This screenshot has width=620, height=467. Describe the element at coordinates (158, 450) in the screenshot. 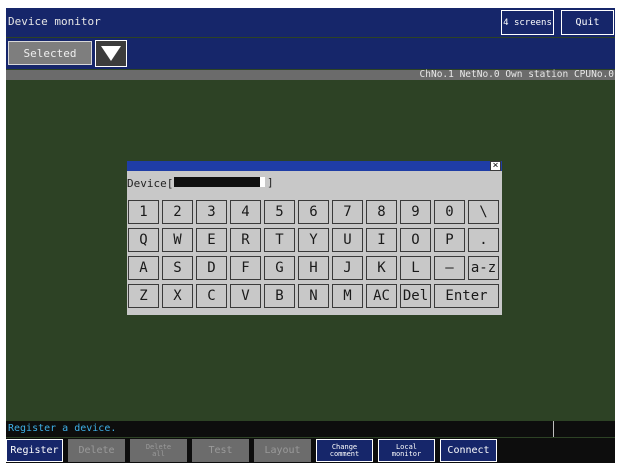

I see `delete-all-button: Delete all` at that location.